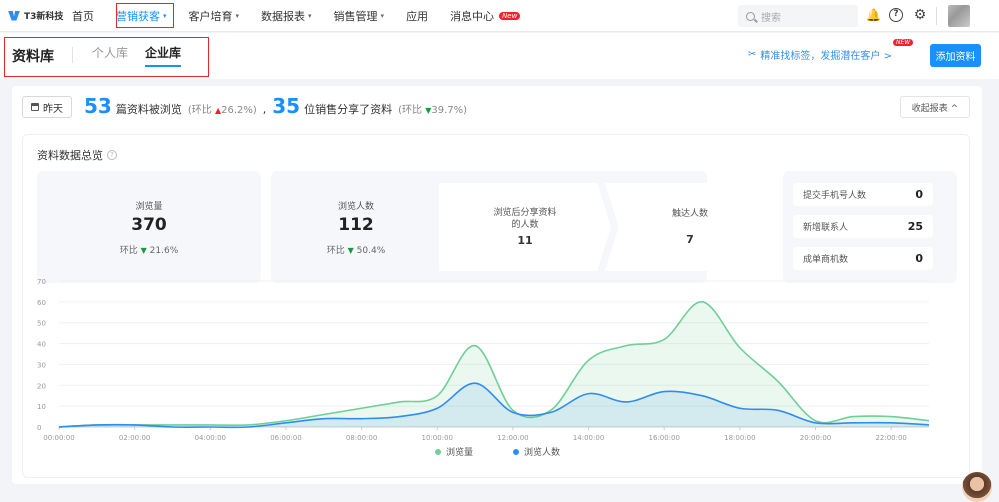 The image size is (999, 502). What do you see at coordinates (239, 110) in the screenshot?
I see `ratio-value: 26.2%)` at bounding box center [239, 110].